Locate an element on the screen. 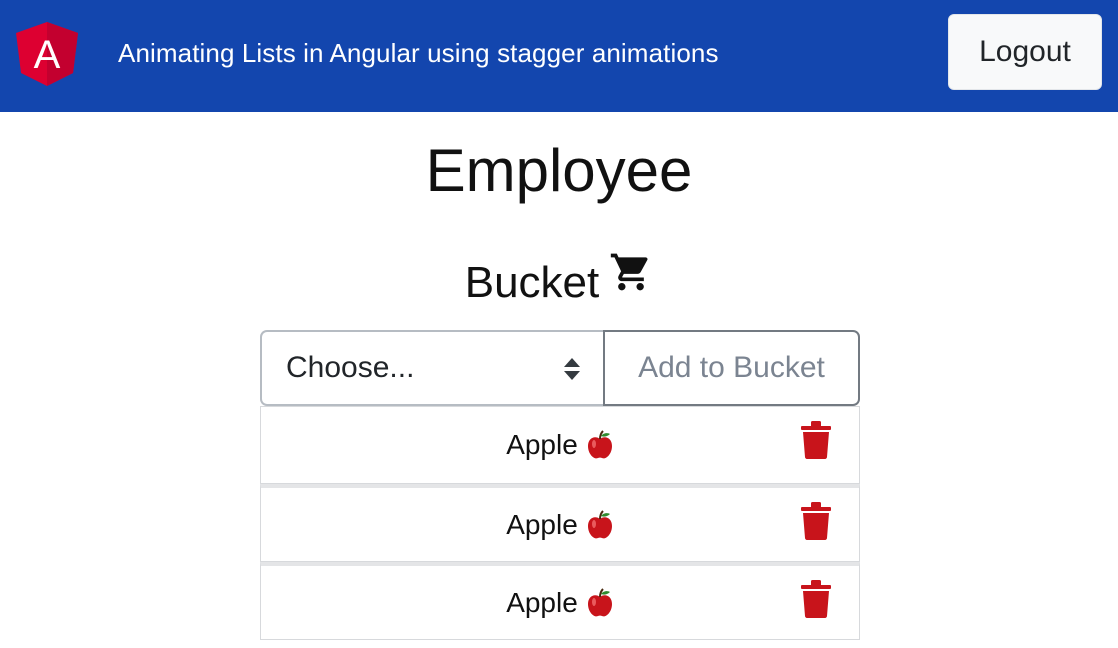 This screenshot has height=648, width=1118. angular-logo: A is located at coordinates (47, 54).